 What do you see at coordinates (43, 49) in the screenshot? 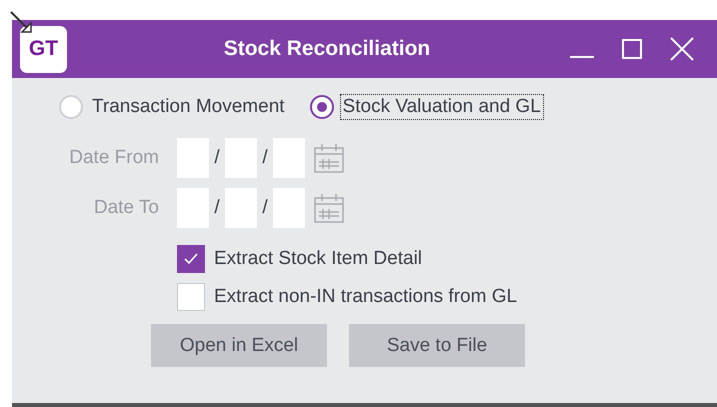
I see `app-logo: GT` at bounding box center [43, 49].